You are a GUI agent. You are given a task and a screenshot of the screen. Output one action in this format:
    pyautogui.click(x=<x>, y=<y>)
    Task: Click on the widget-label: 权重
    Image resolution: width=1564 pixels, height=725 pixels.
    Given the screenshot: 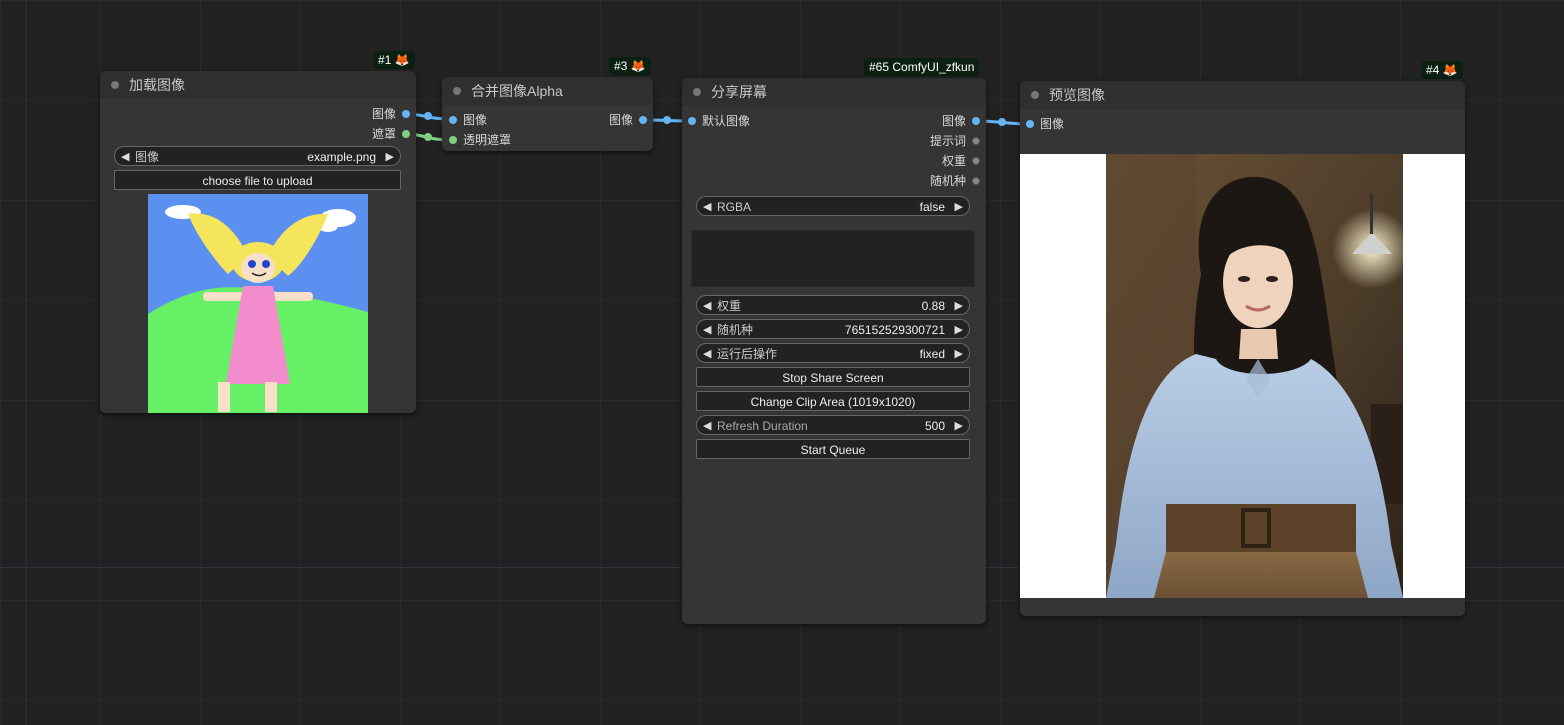 What is the action you would take?
    pyautogui.click(x=729, y=306)
    